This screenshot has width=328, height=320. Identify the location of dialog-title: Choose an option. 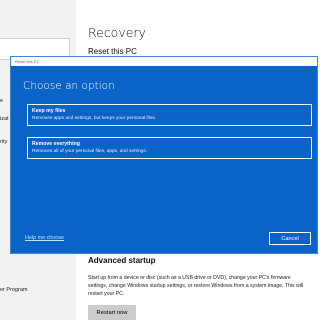
(69, 86).